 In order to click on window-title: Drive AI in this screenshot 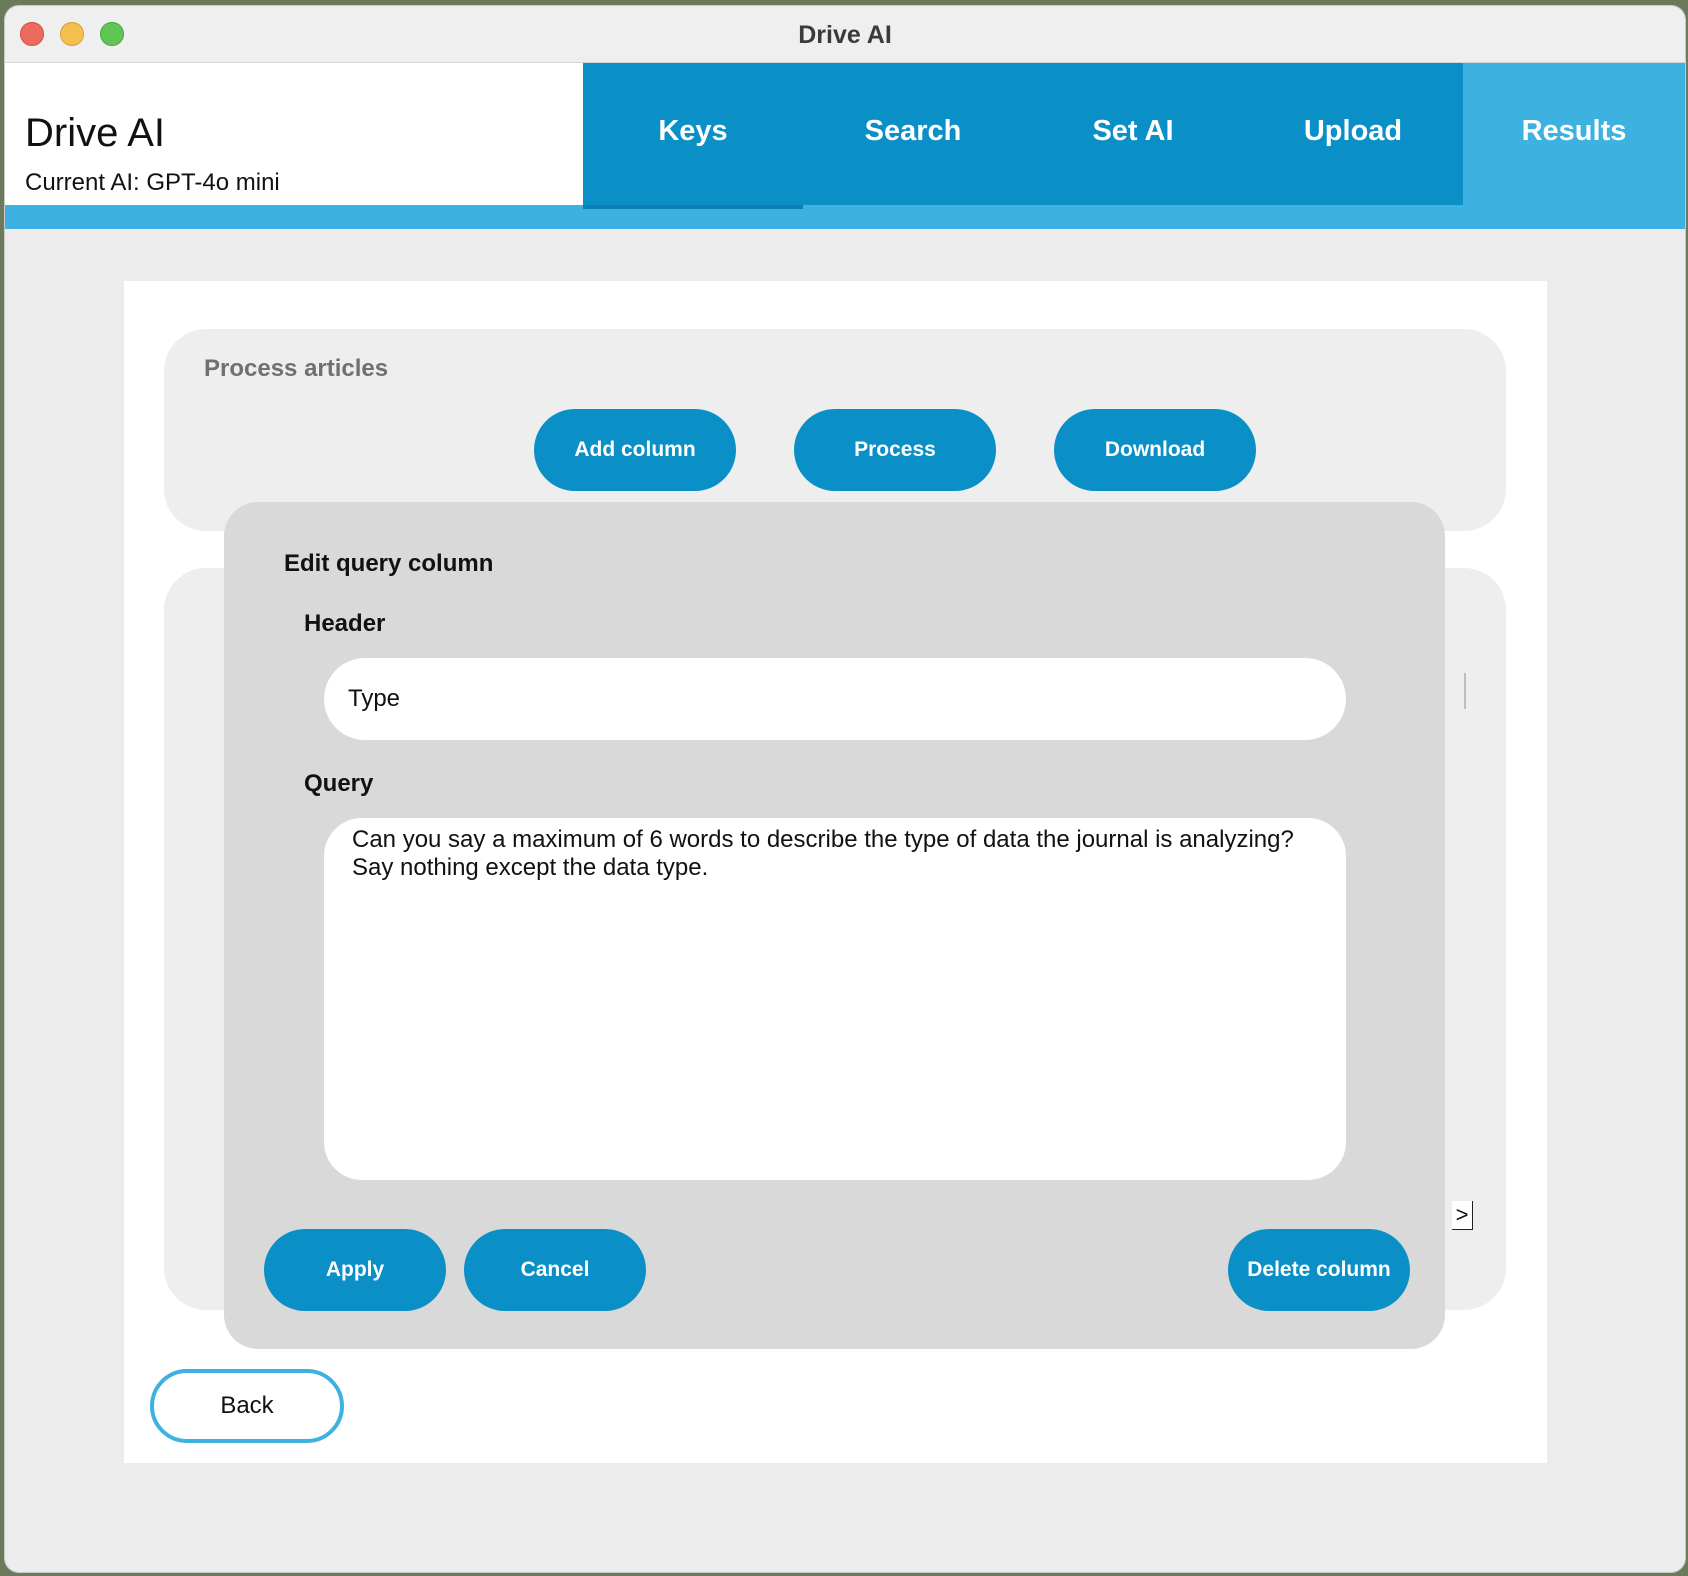, I will do `click(845, 35)`.